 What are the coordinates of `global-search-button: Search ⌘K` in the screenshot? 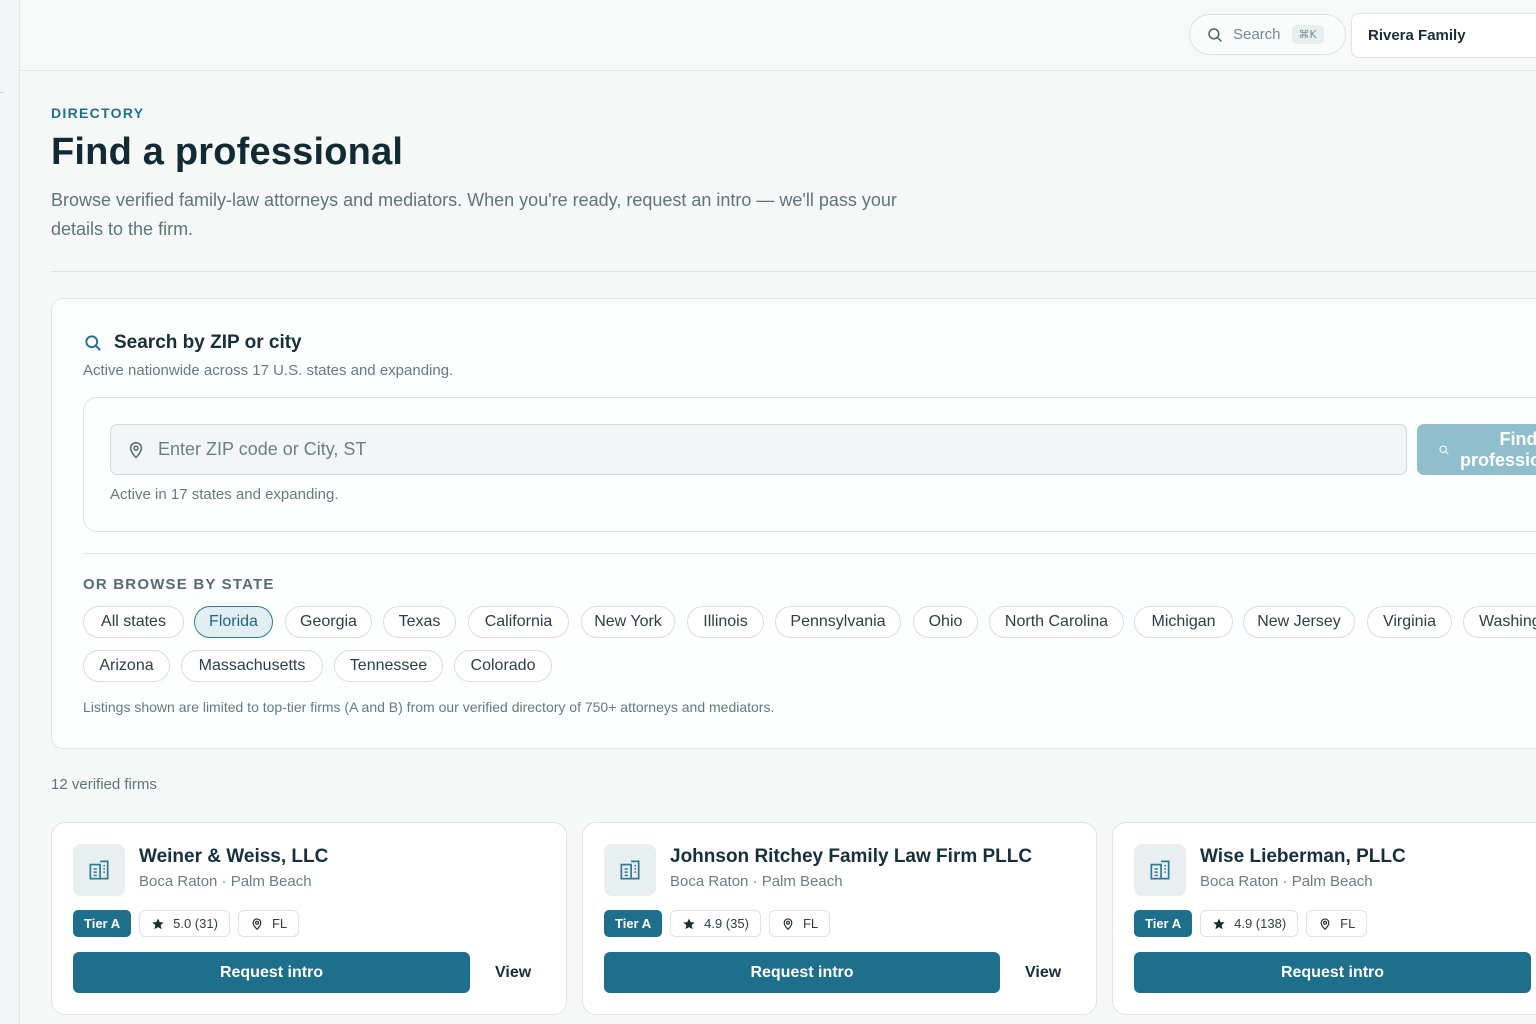 It's located at (1267, 34).